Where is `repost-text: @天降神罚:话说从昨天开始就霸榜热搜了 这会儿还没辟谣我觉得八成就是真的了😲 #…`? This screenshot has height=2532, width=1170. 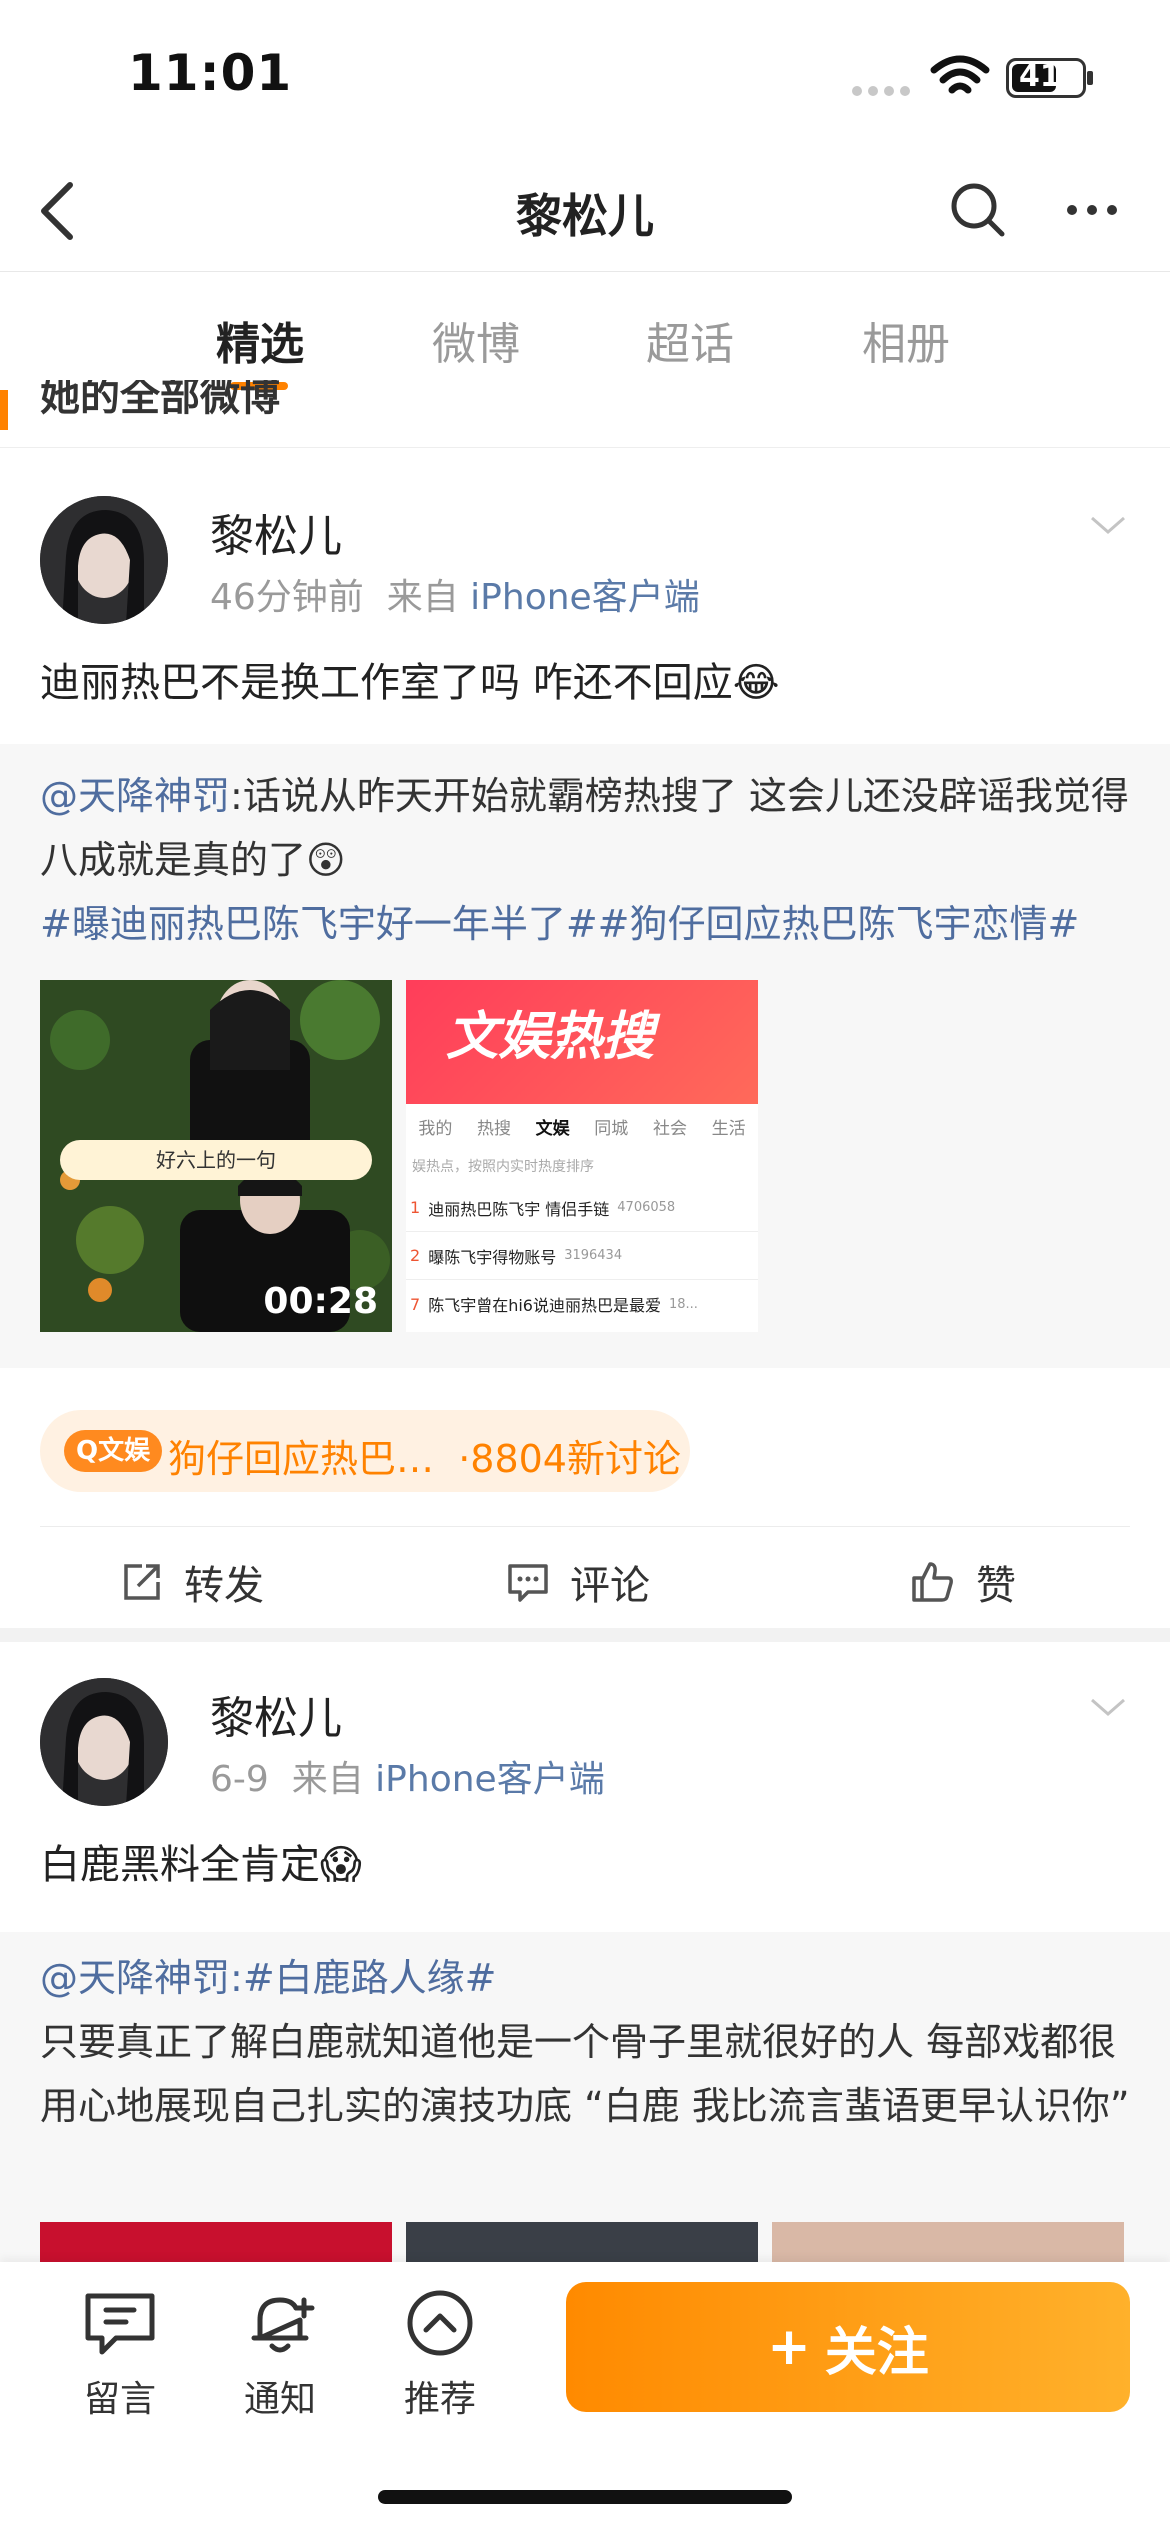
repost-text: @天降神罚:话说从昨天开始就霸榜热搜了 这会儿还没辟谣我觉得八成就是真的了😲 #… is located at coordinates (585, 860).